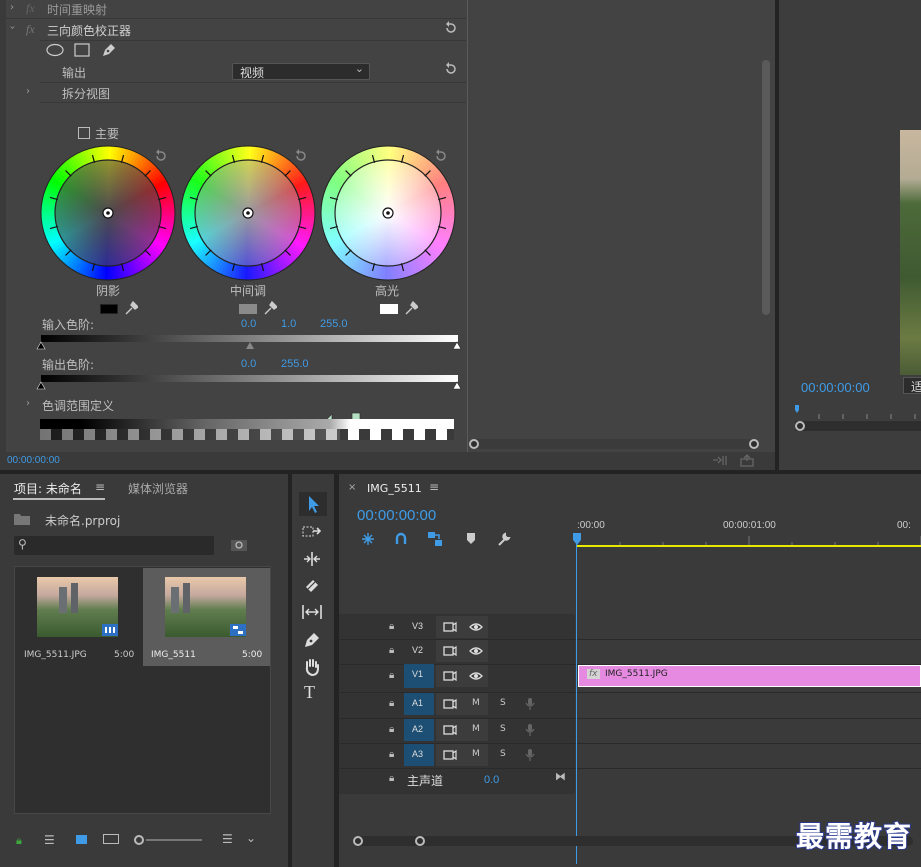 This screenshot has height=867, width=921. Describe the element at coordinates (389, 309) in the screenshot. I see `highlight-swatch` at that location.